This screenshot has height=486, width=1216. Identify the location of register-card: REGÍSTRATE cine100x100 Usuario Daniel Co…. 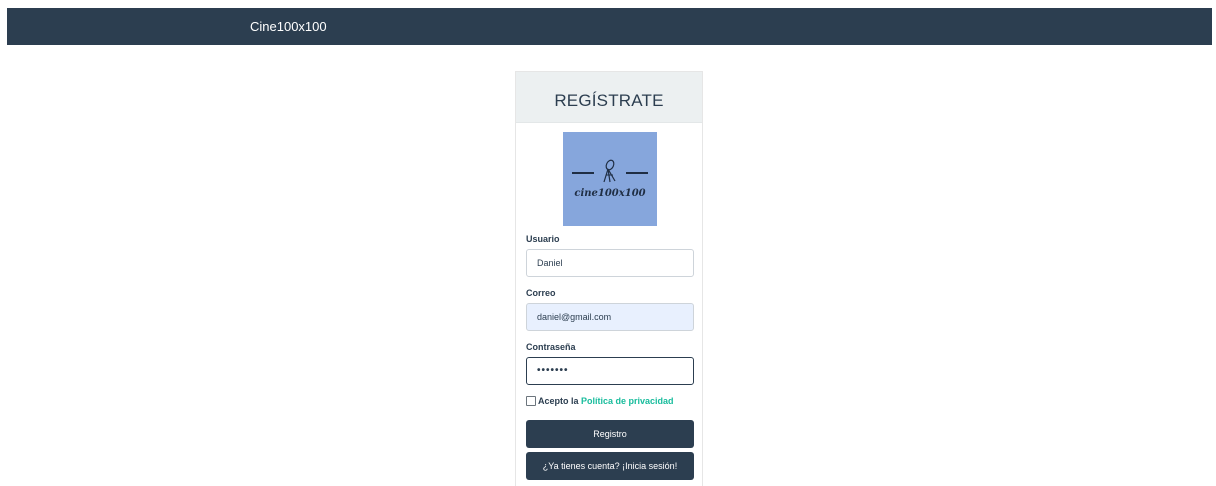
(609, 278).